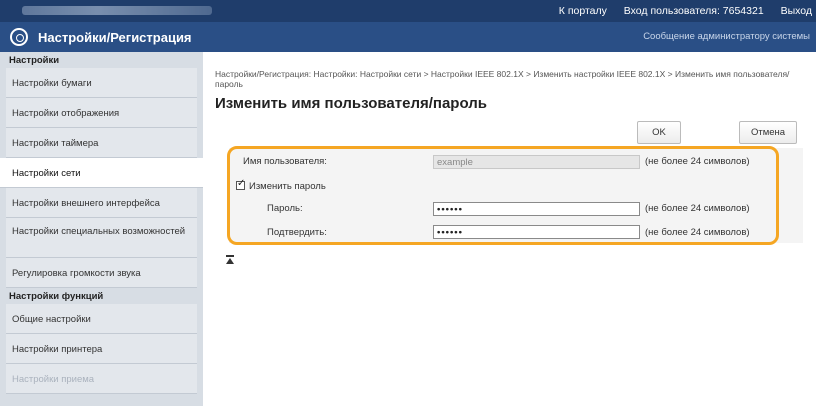 The height and width of the screenshot is (406, 816). What do you see at coordinates (101, 273) in the screenshot?
I see `sidebar-item-volume: Регулировка громкости звука` at bounding box center [101, 273].